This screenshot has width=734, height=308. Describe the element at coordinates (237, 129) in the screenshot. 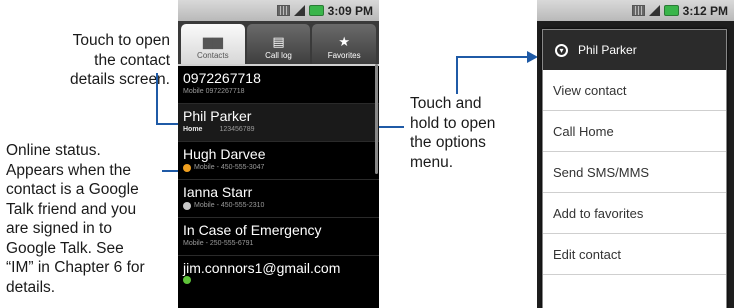

I see `contact-detail: 123456789` at that location.